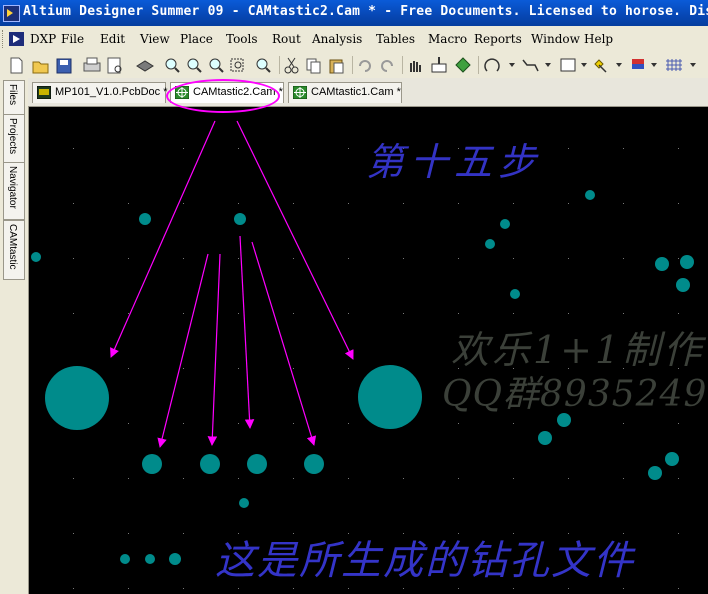 The width and height of the screenshot is (708, 594). What do you see at coordinates (223, 96) in the screenshot?
I see `tab-highlight-ellipse` at bounding box center [223, 96].